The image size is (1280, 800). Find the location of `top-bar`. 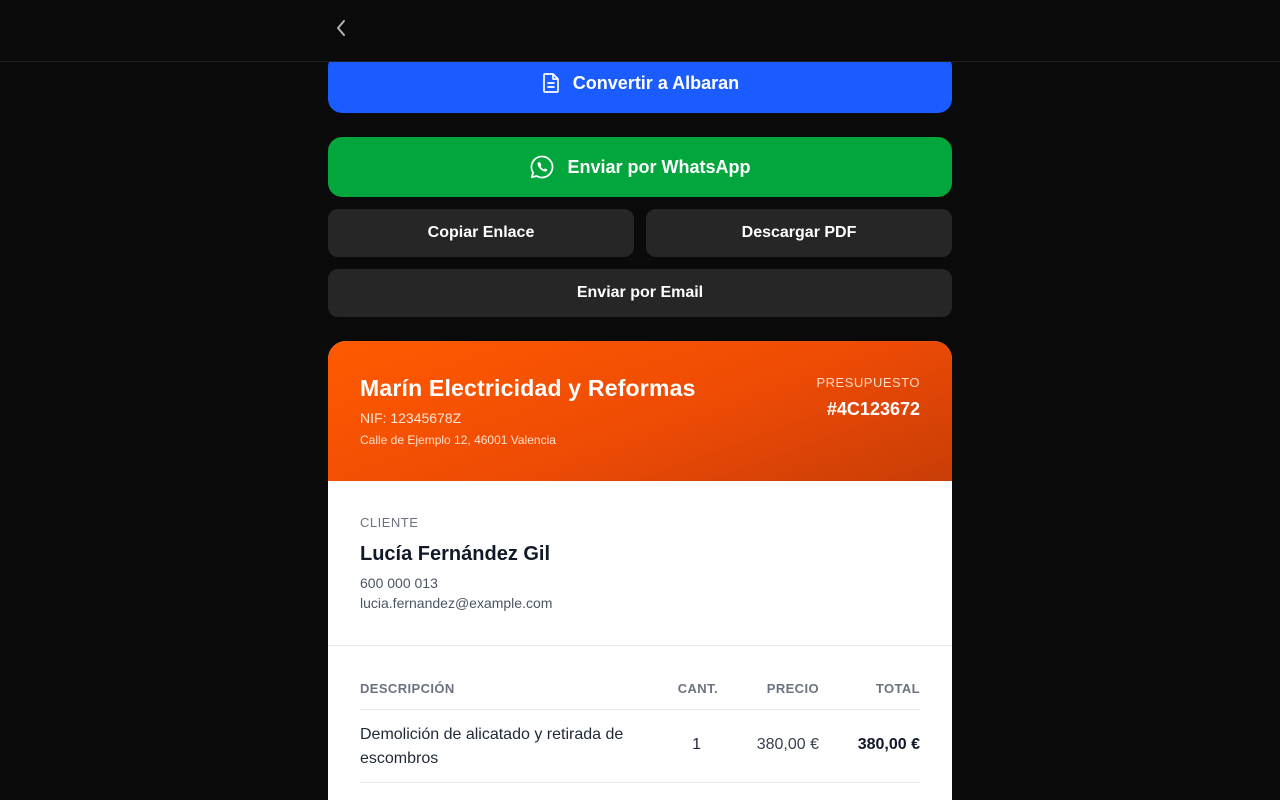

top-bar is located at coordinates (640, 31).